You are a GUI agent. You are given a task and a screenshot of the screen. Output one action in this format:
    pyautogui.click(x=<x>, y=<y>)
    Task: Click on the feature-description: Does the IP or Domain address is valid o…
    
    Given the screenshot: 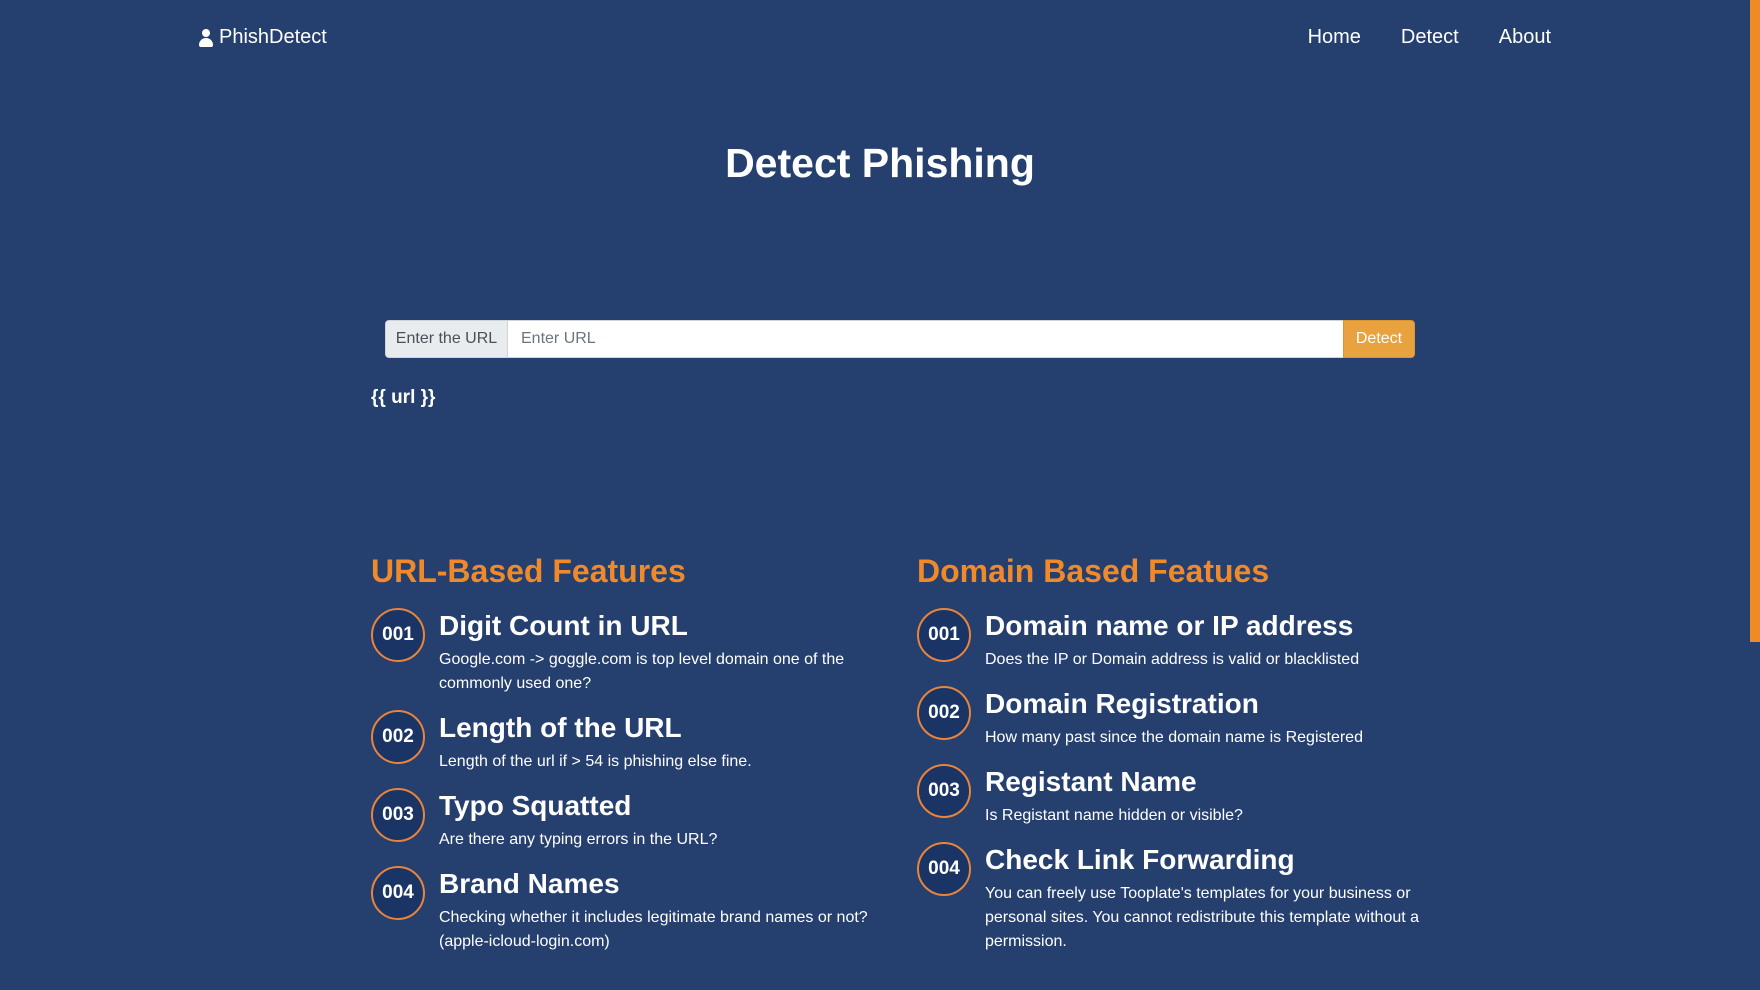 What is the action you would take?
    pyautogui.click(x=1172, y=659)
    